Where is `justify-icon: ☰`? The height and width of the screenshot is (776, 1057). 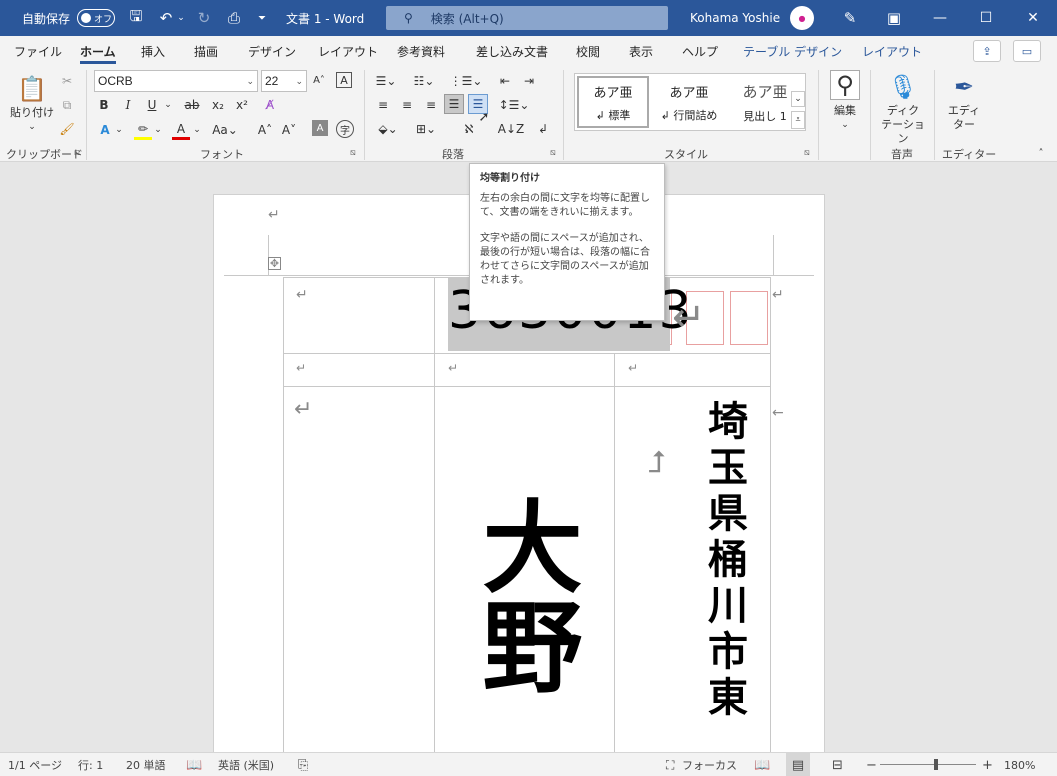 justify-icon: ☰ is located at coordinates (454, 104).